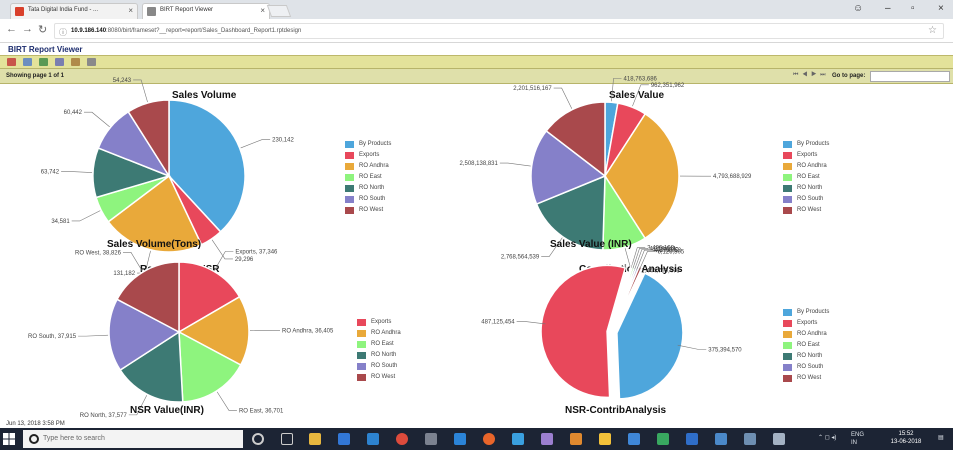 The image size is (953, 450). What do you see at coordinates (75, 62) in the screenshot?
I see `print-icon` at bounding box center [75, 62].